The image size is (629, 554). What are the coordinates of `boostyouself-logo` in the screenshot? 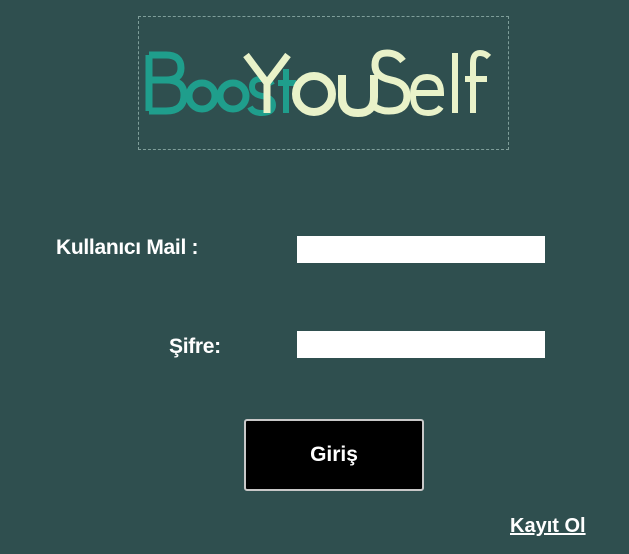 It's located at (318, 83).